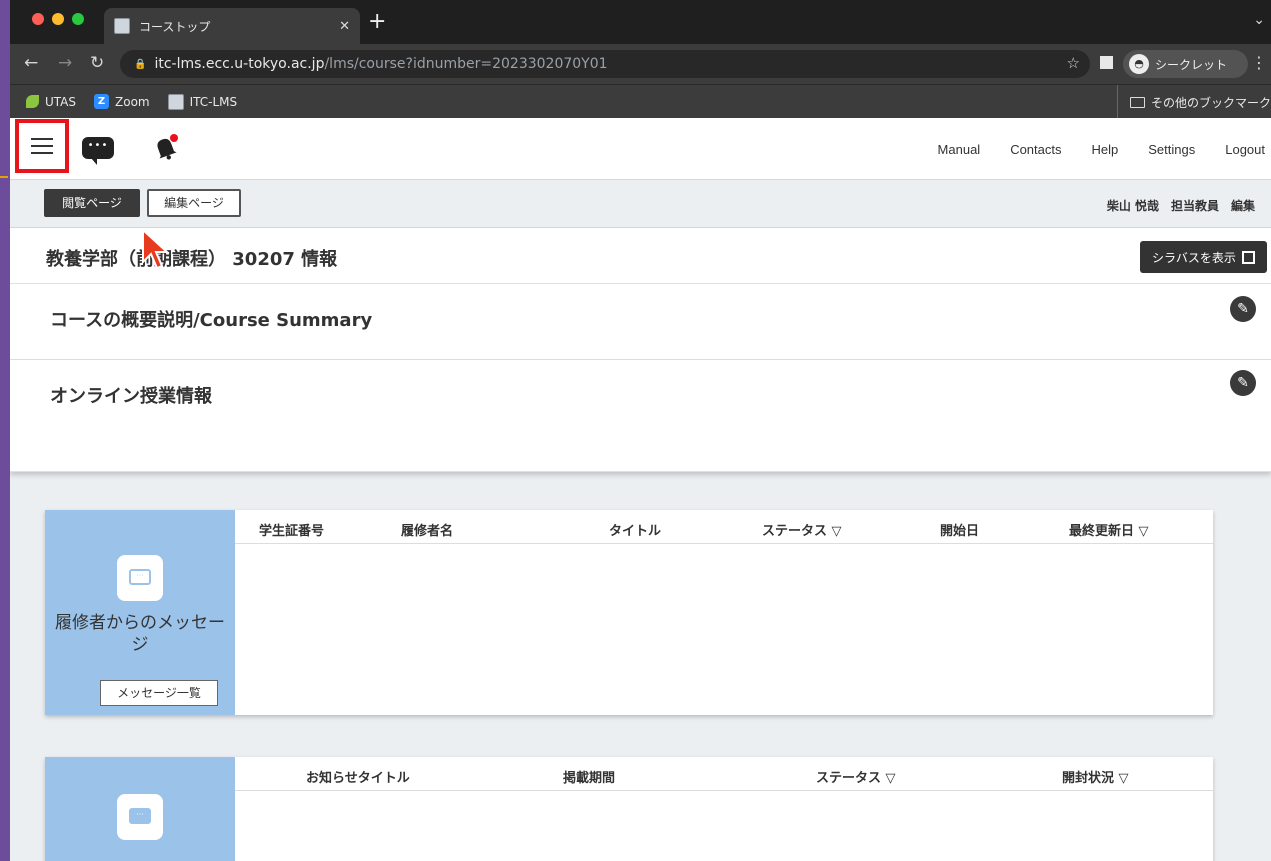 Image resolution: width=1271 pixels, height=861 pixels. I want to click on bookmark-label: UTAS, so click(61, 101).